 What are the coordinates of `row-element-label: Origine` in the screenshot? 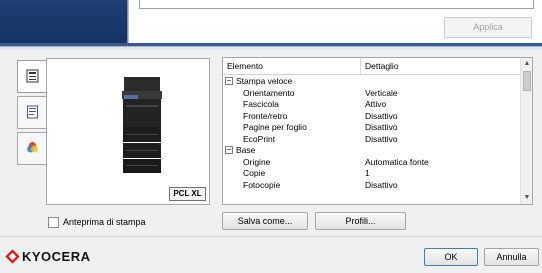 It's located at (257, 161).